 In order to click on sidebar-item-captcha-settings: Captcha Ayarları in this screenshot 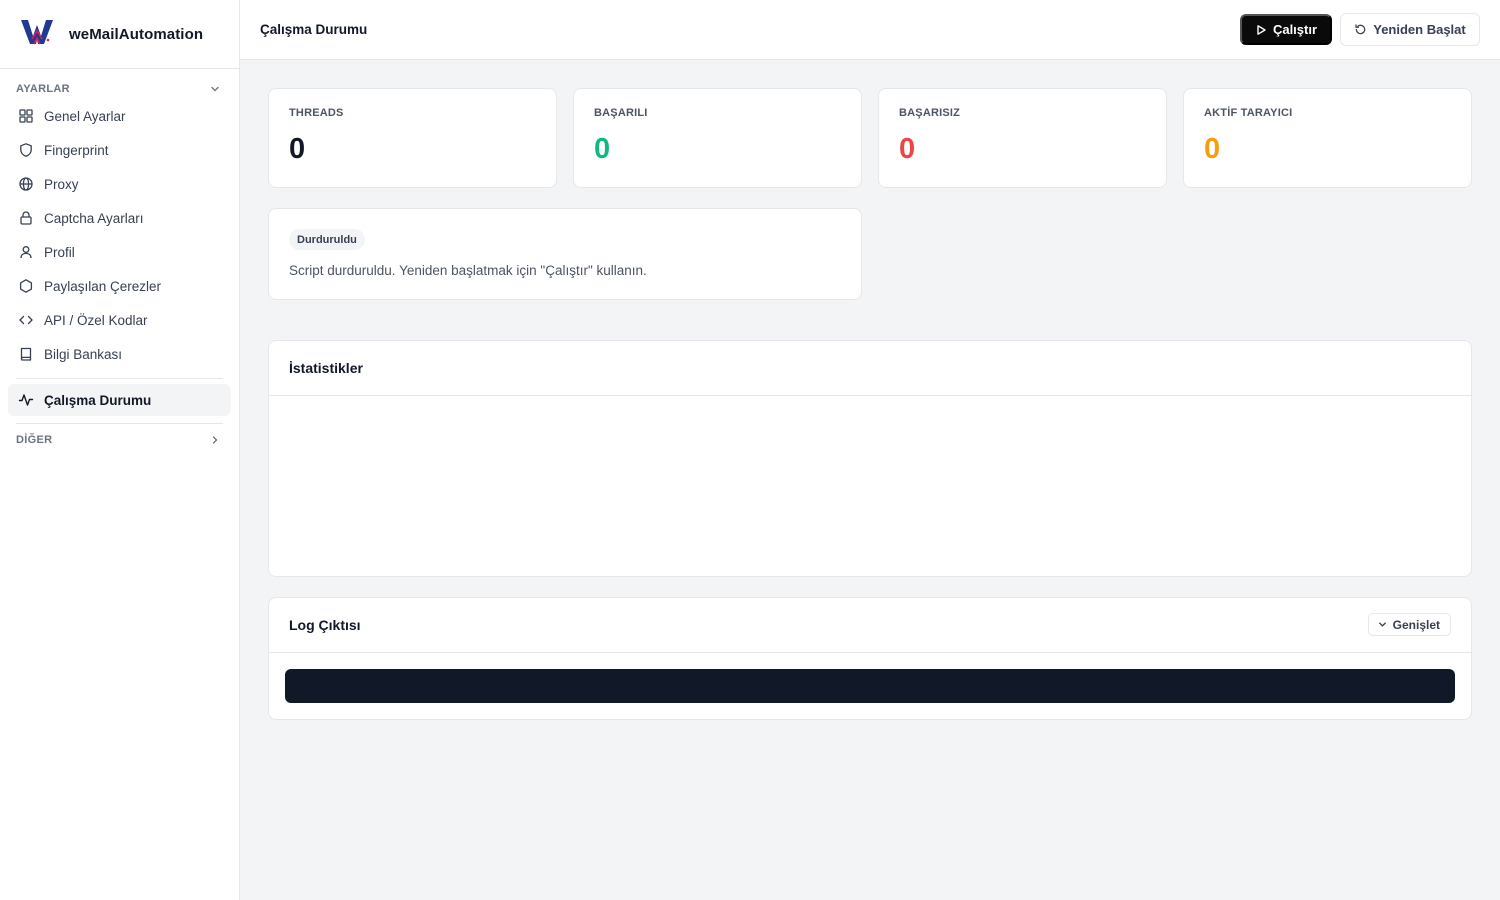, I will do `click(119, 218)`.